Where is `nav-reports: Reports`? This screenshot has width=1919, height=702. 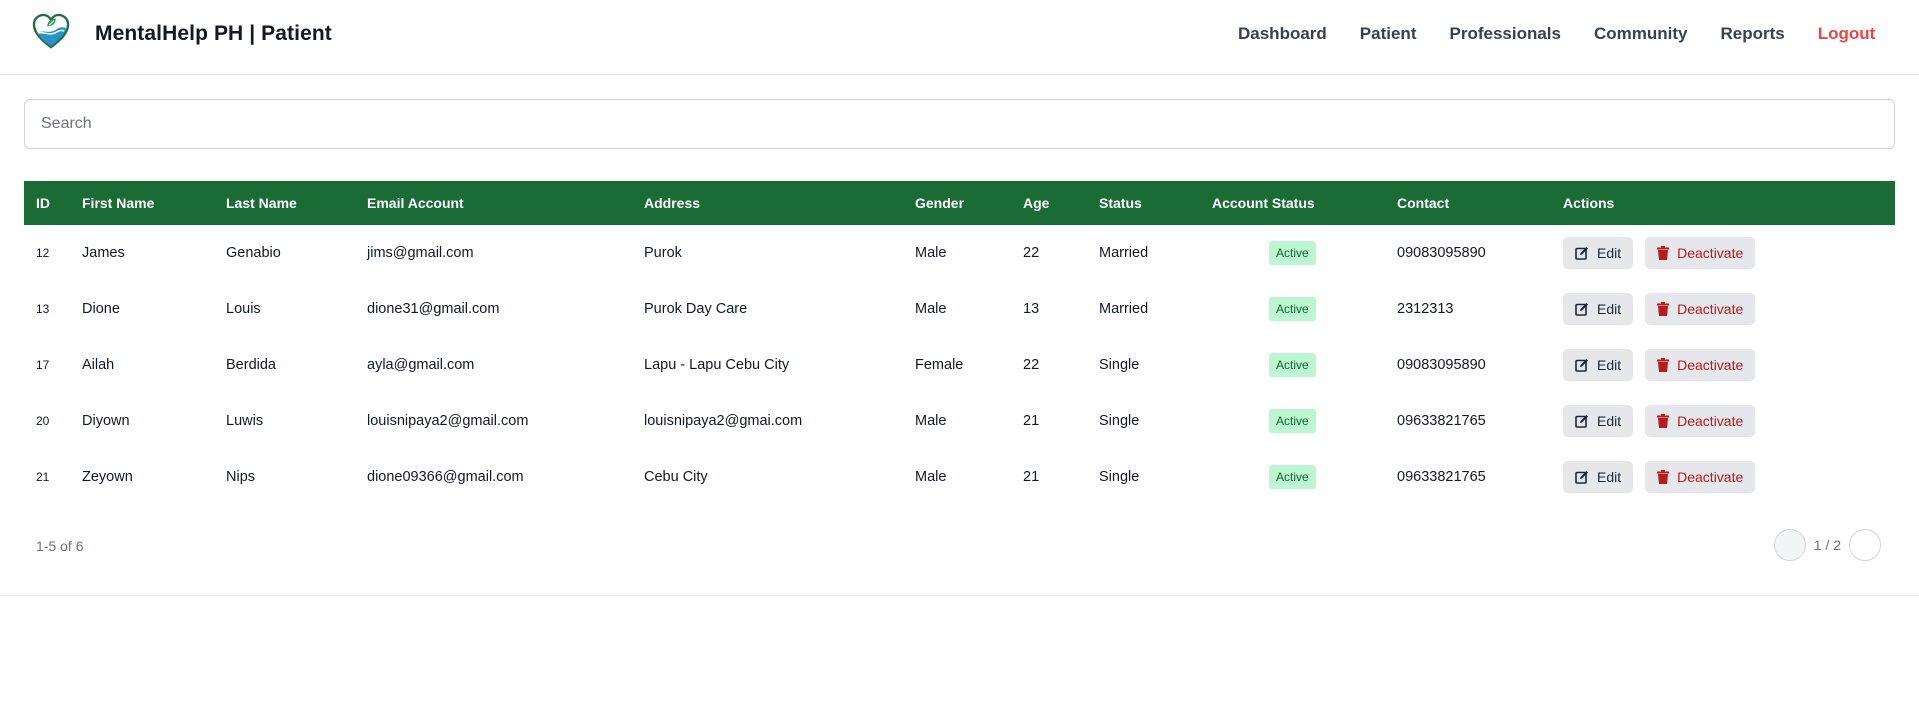 nav-reports: Reports is located at coordinates (1752, 34).